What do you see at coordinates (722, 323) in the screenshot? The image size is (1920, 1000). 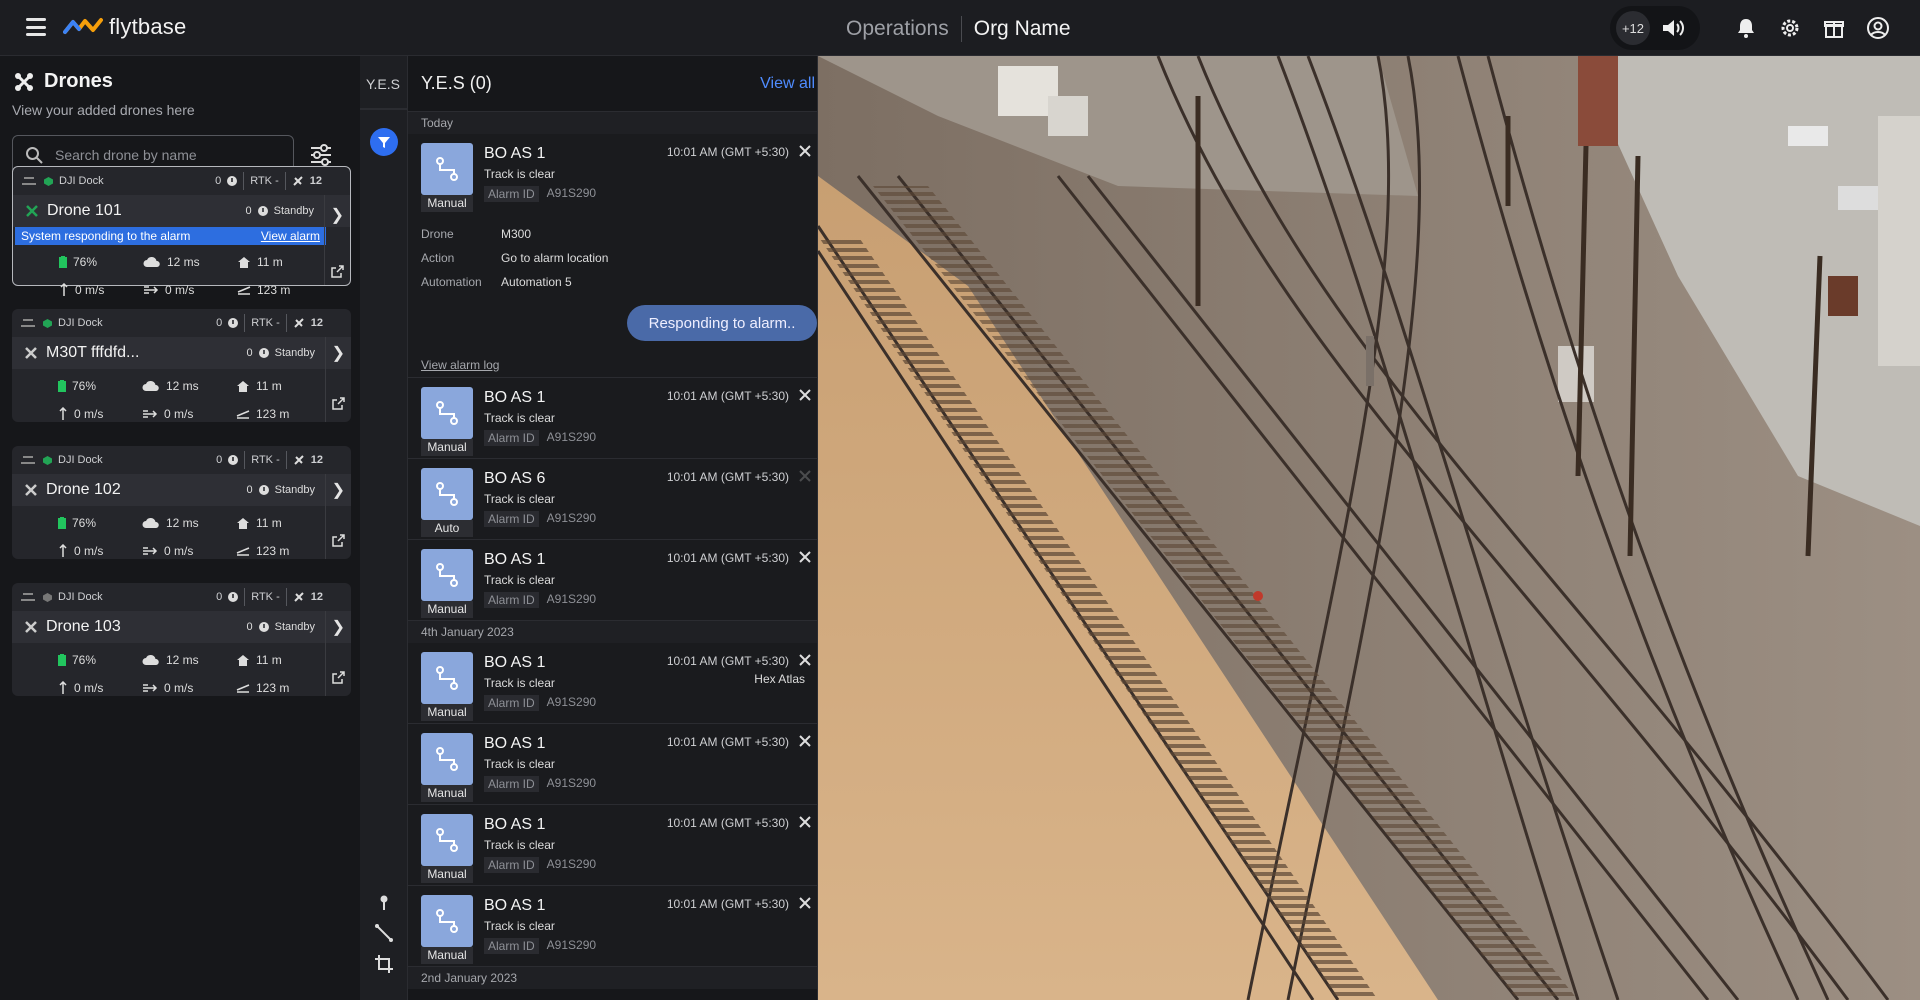 I see `responding-button: Responding to alarm..` at bounding box center [722, 323].